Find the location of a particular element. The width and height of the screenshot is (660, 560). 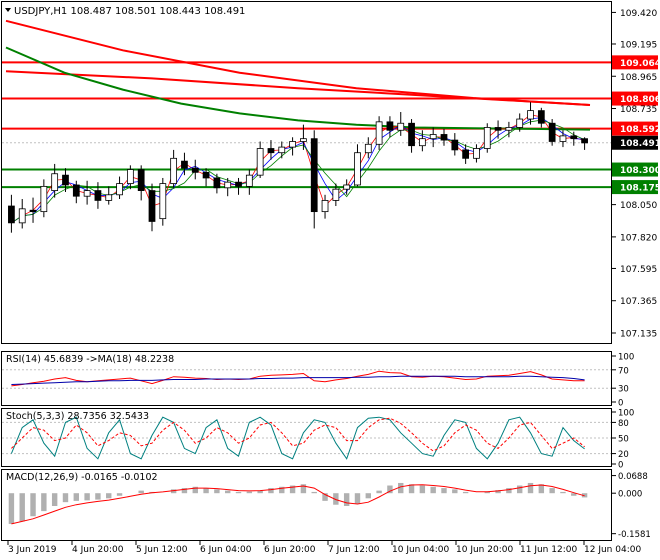

level-tag-label: 108.806 is located at coordinates (640, 100).